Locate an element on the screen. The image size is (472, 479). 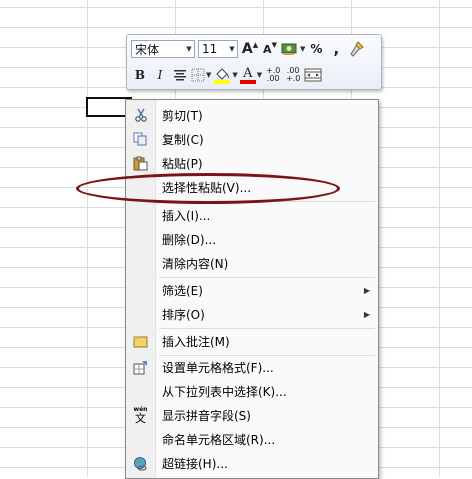
bold-icon: B is located at coordinates (140, 75).